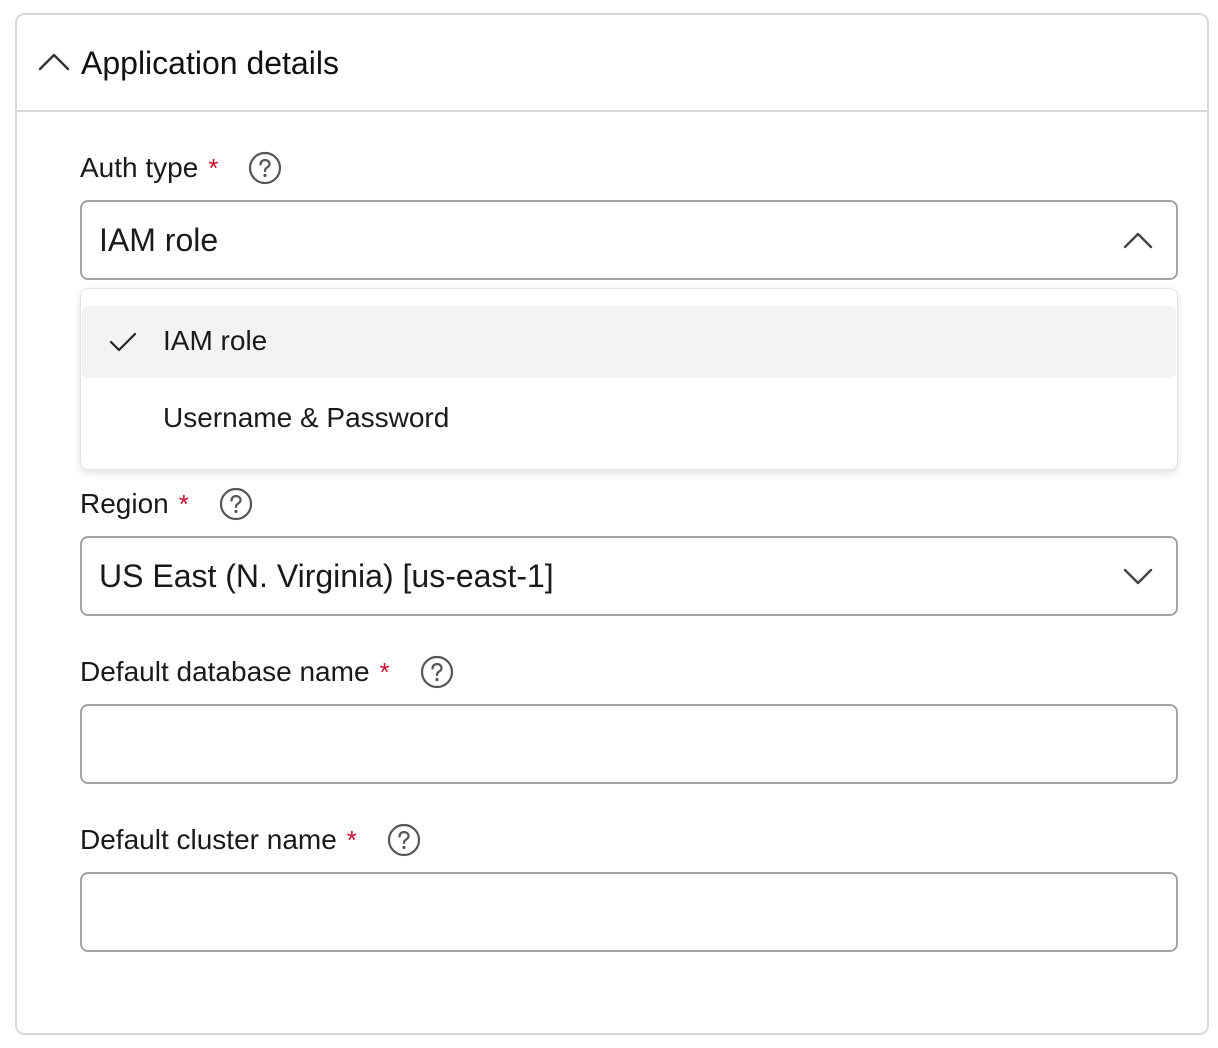 The width and height of the screenshot is (1218, 1048). Describe the element at coordinates (208, 839) in the screenshot. I see `default-cluster-name-label-text: Default cluster name` at that location.